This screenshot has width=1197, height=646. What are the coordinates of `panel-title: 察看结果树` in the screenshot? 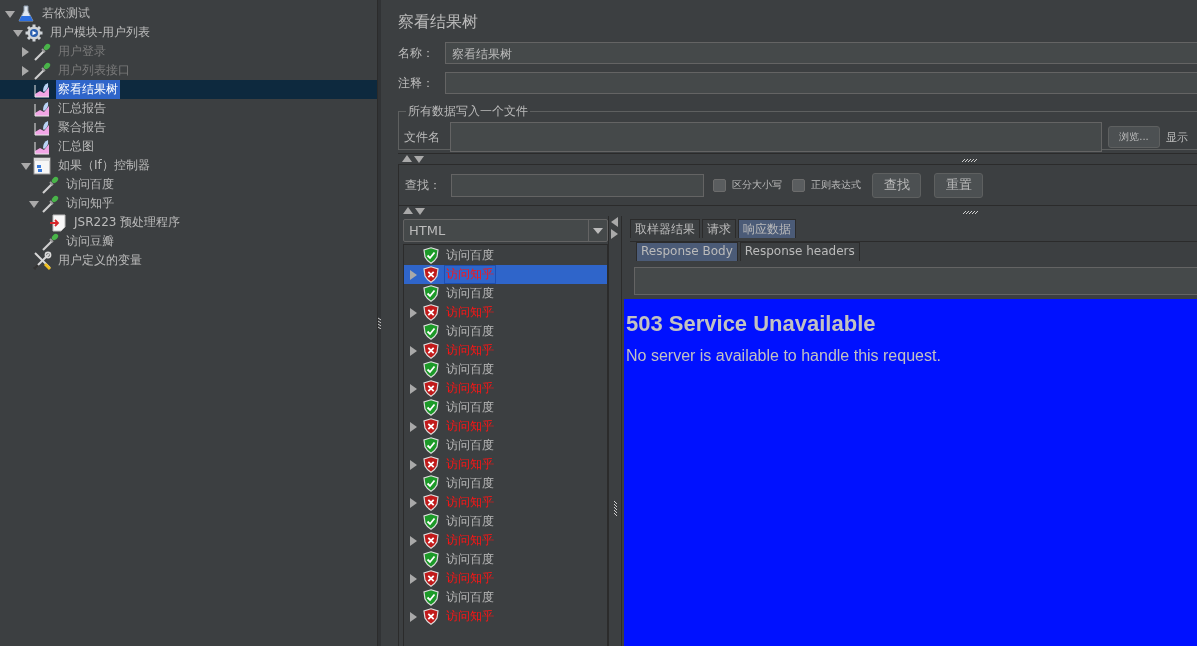 It's located at (438, 22).